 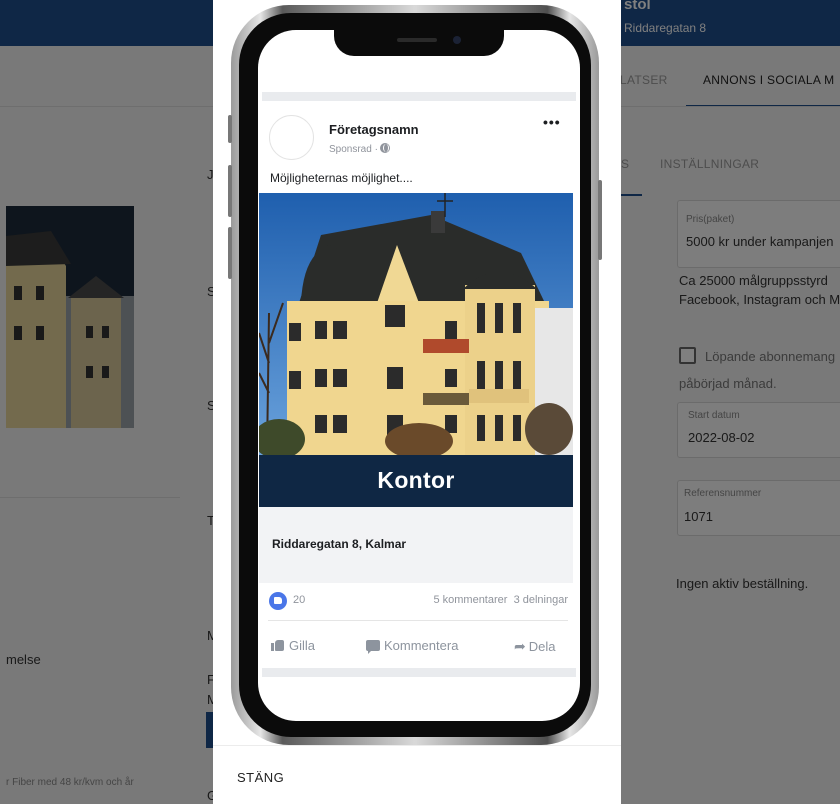 What do you see at coordinates (339, 544) in the screenshot?
I see `link-title: Riddaregatan 8, Kalmar` at bounding box center [339, 544].